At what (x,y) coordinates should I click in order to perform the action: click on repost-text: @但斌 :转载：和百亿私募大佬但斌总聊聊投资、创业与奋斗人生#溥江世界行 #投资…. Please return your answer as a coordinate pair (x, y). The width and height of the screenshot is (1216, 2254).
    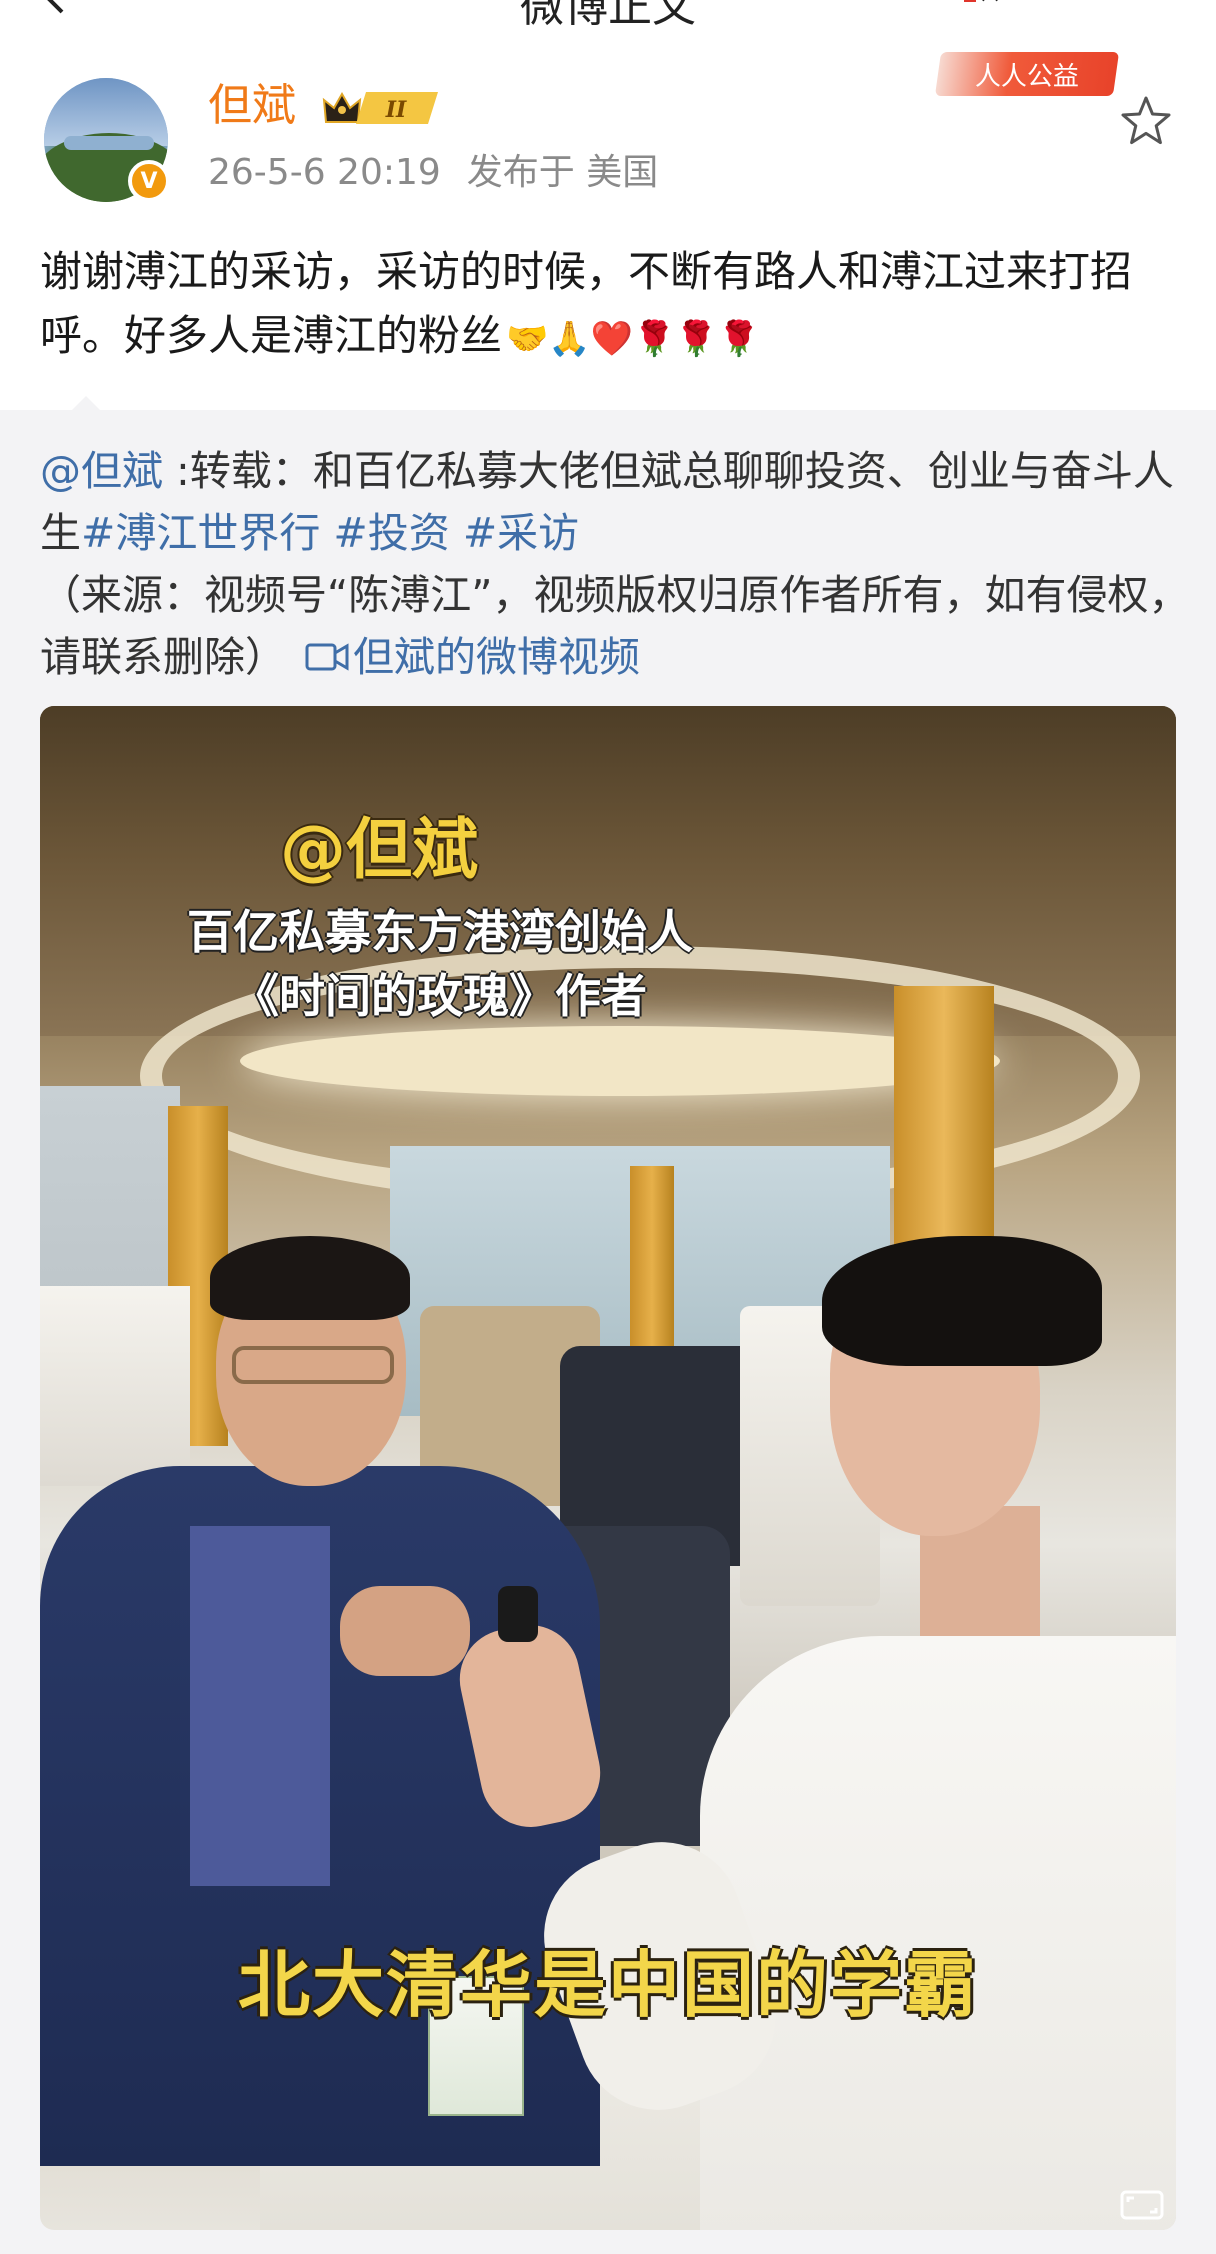
    Looking at the image, I should click on (615, 564).